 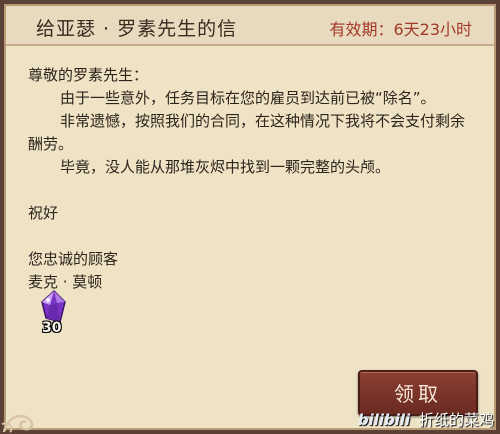 I want to click on validity-timer: 有效期：6天23小时, so click(x=400, y=29).